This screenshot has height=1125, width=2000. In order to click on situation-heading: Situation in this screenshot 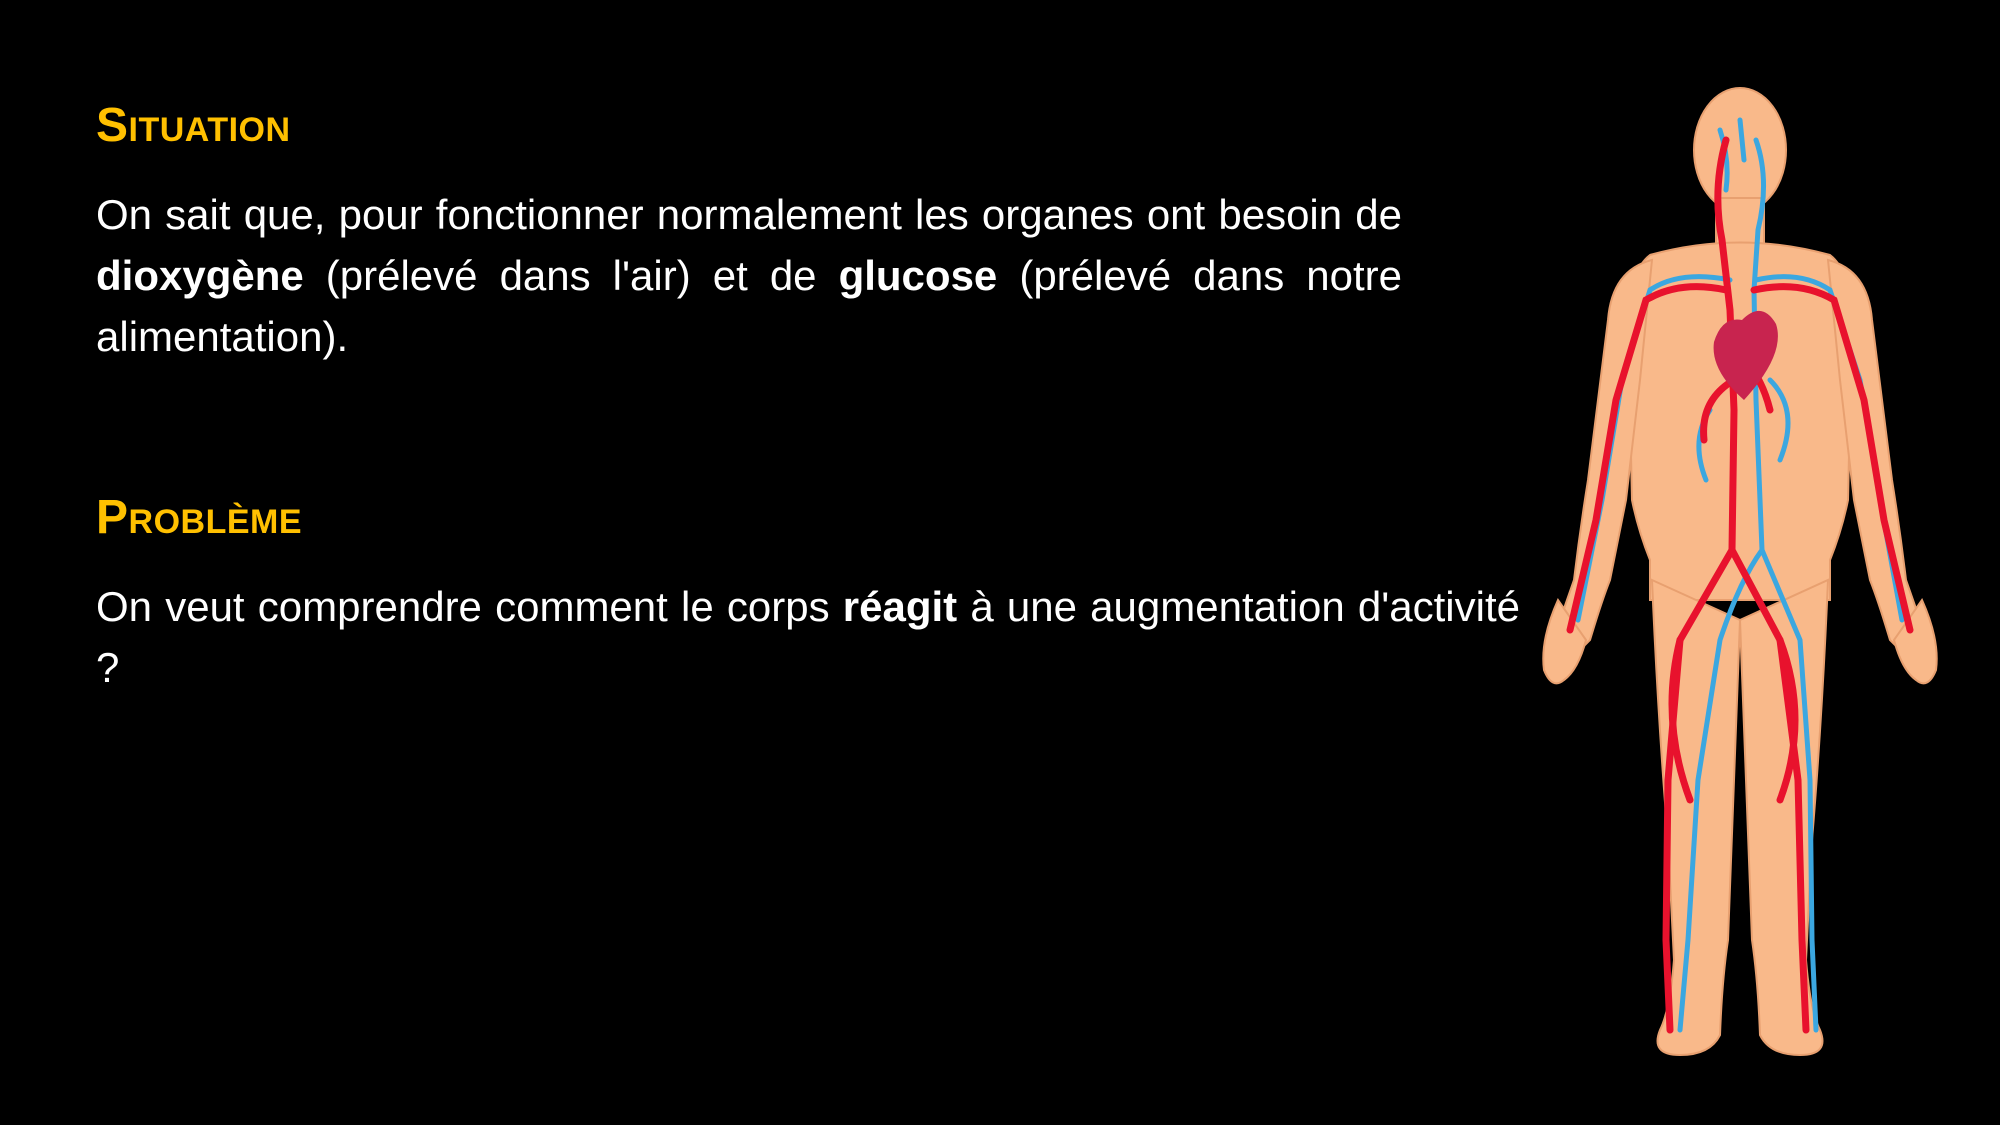, I will do `click(193, 125)`.